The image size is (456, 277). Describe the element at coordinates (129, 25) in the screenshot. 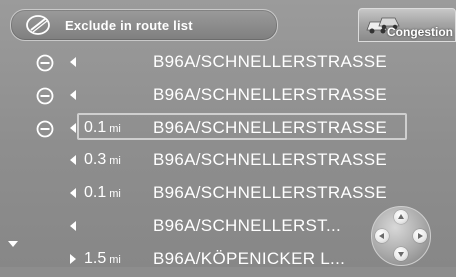

I see `exclude-label: Exclude in route list` at that location.